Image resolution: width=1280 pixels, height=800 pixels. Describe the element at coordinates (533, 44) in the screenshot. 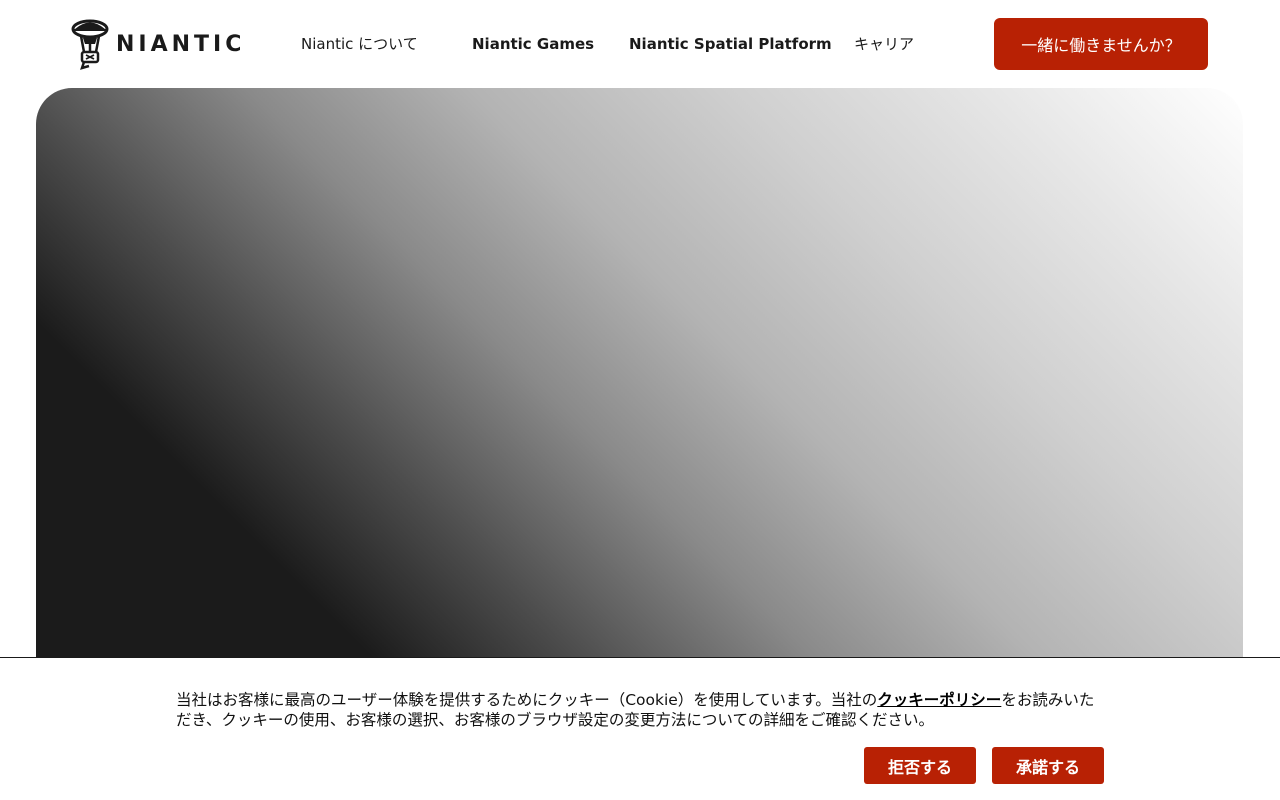

I see `nav-link-games: Niantic Games` at that location.